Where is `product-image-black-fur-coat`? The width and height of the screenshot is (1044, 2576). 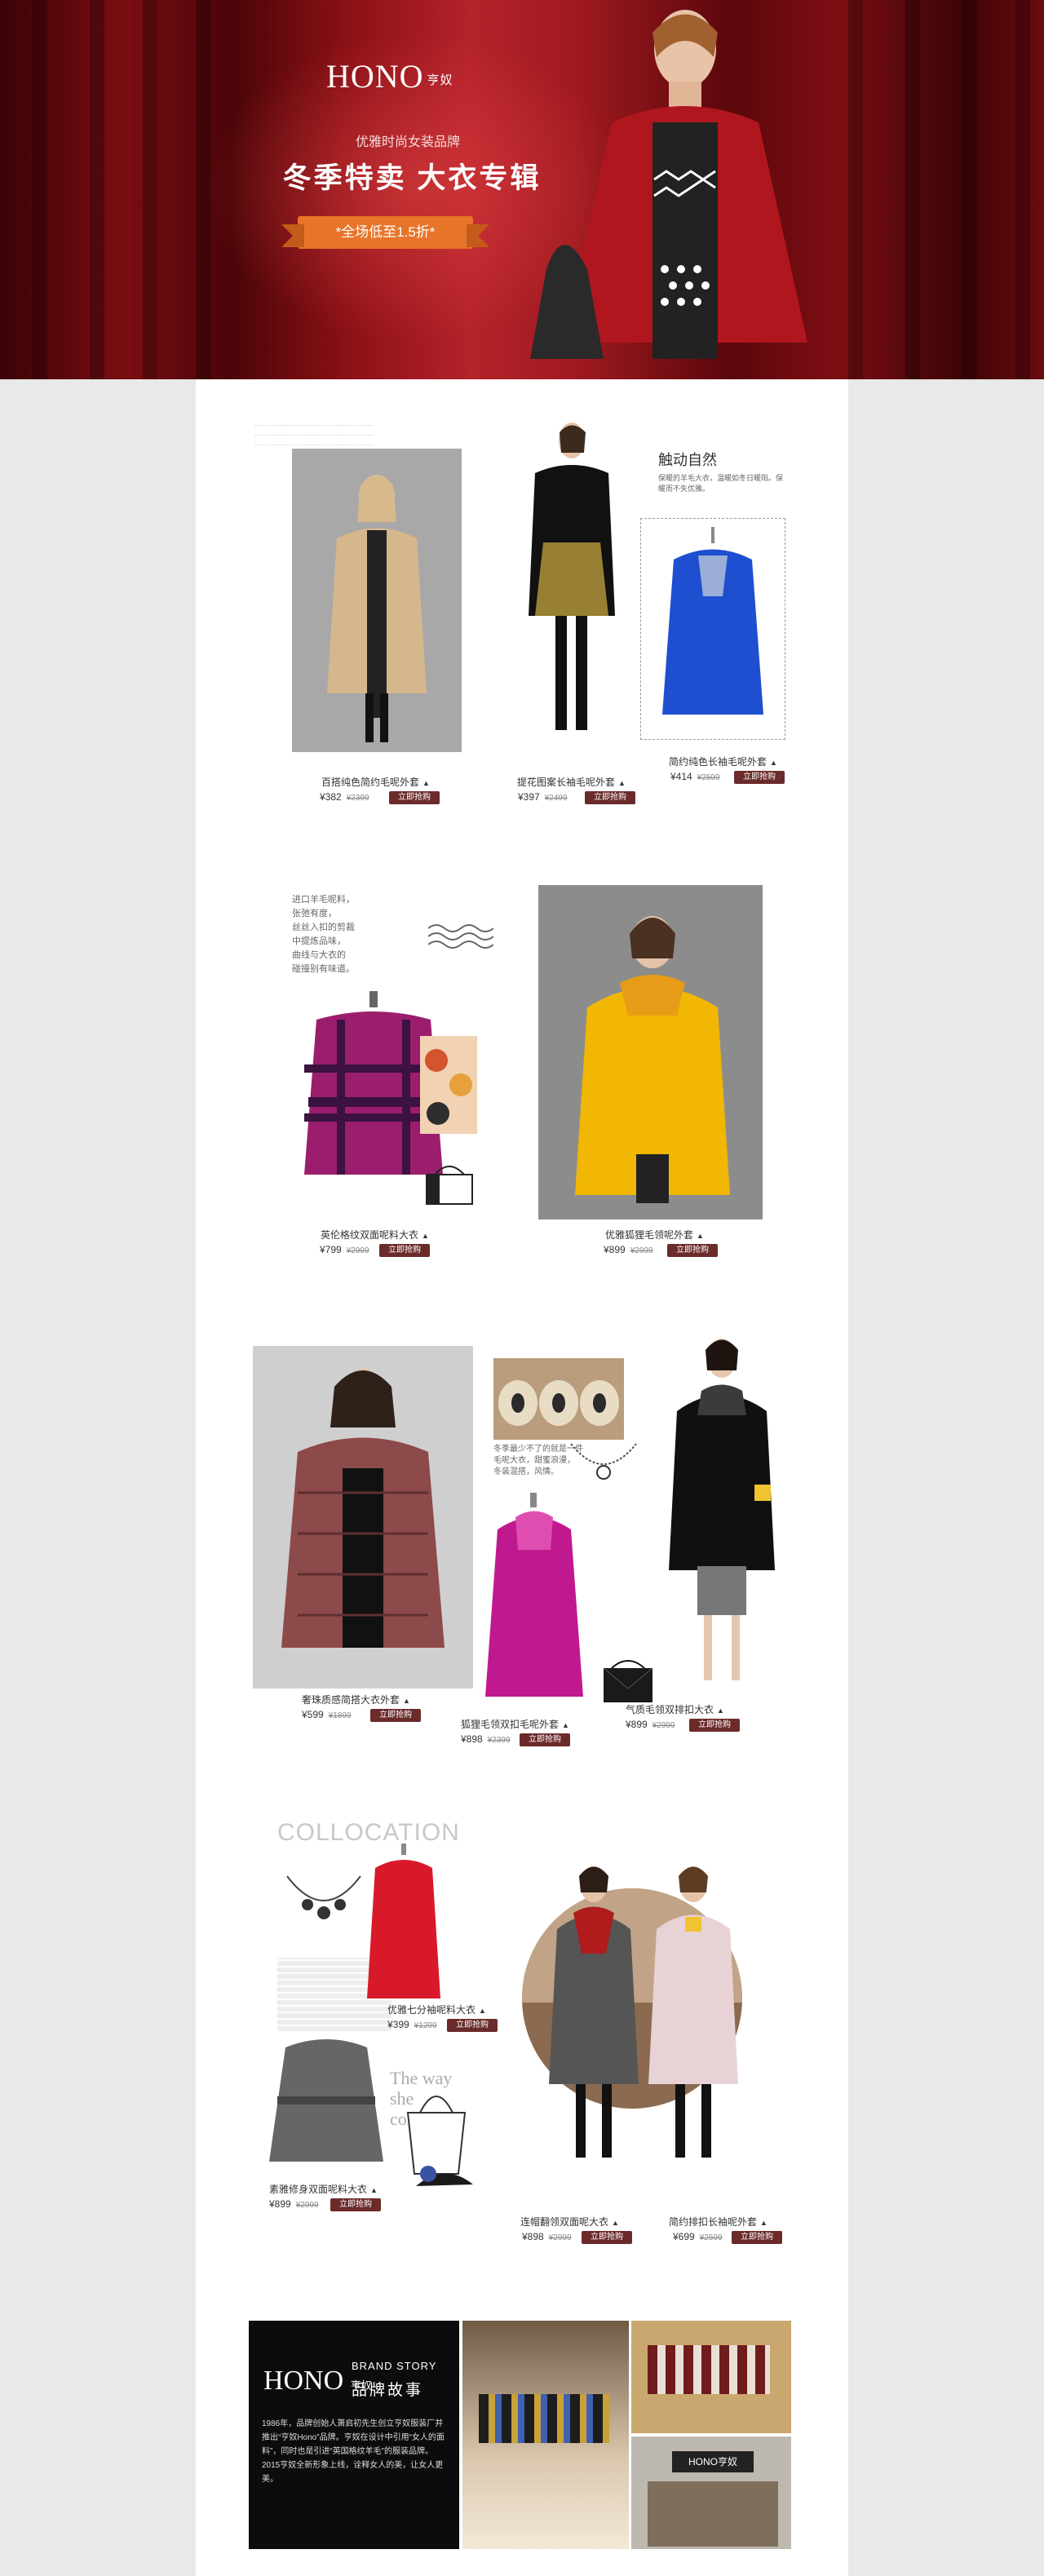 product-image-black-fur-coat is located at coordinates (722, 1505).